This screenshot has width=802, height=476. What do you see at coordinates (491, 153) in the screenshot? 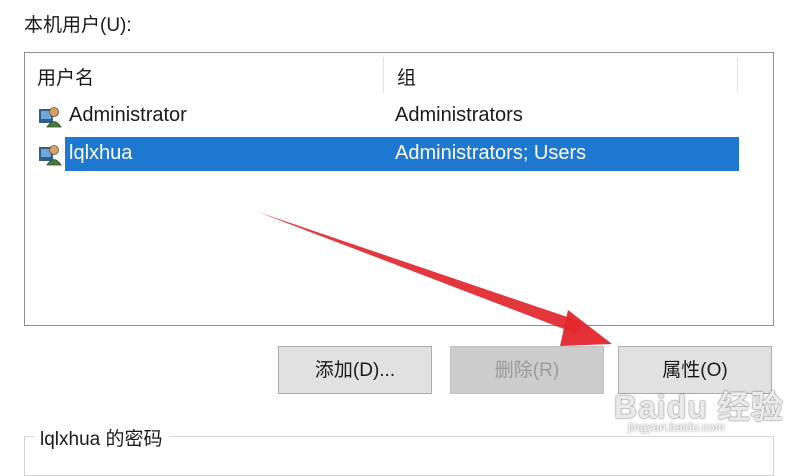
I see `row-group: Administrators; Users` at bounding box center [491, 153].